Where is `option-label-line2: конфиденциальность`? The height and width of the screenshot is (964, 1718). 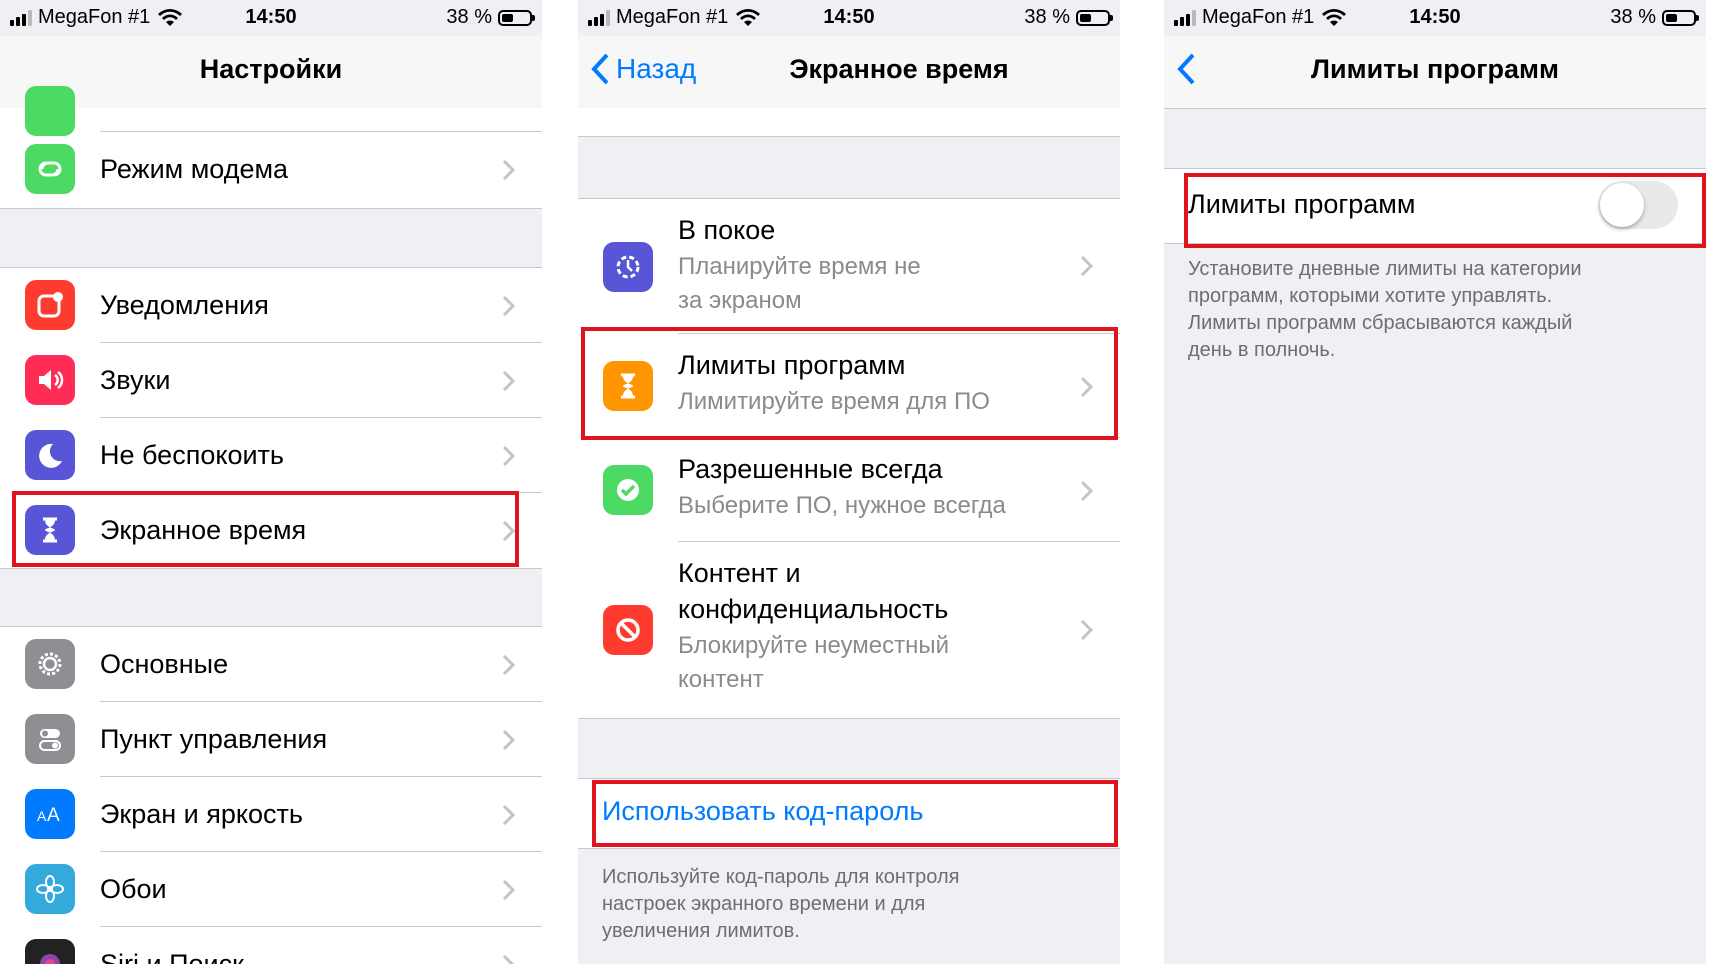 option-label-line2: конфиденциальность is located at coordinates (813, 609).